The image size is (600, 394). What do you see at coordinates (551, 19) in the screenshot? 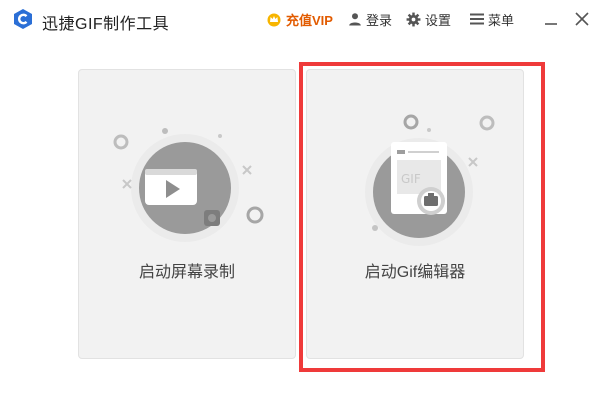
I see `minimize-icon` at bounding box center [551, 19].